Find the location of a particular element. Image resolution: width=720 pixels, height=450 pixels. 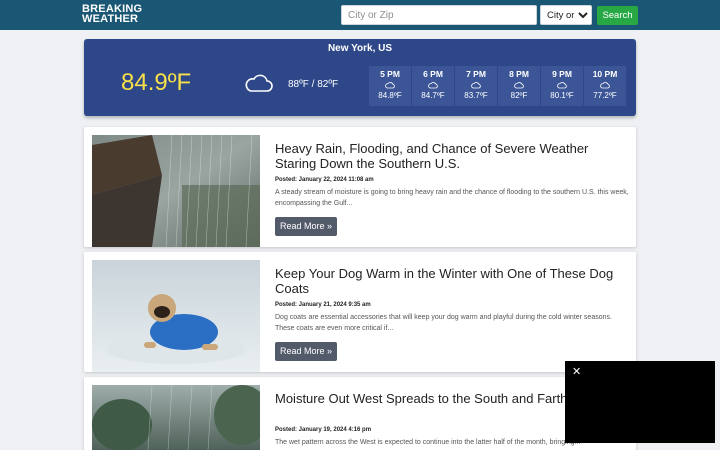

hour-time: 6 PM is located at coordinates (433, 74).